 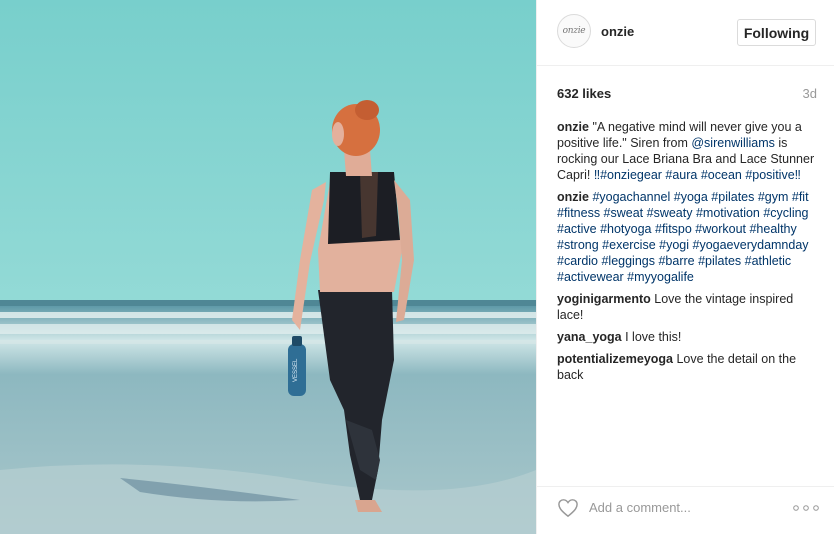 I want to click on avatar-logo: onzie, so click(x=574, y=31).